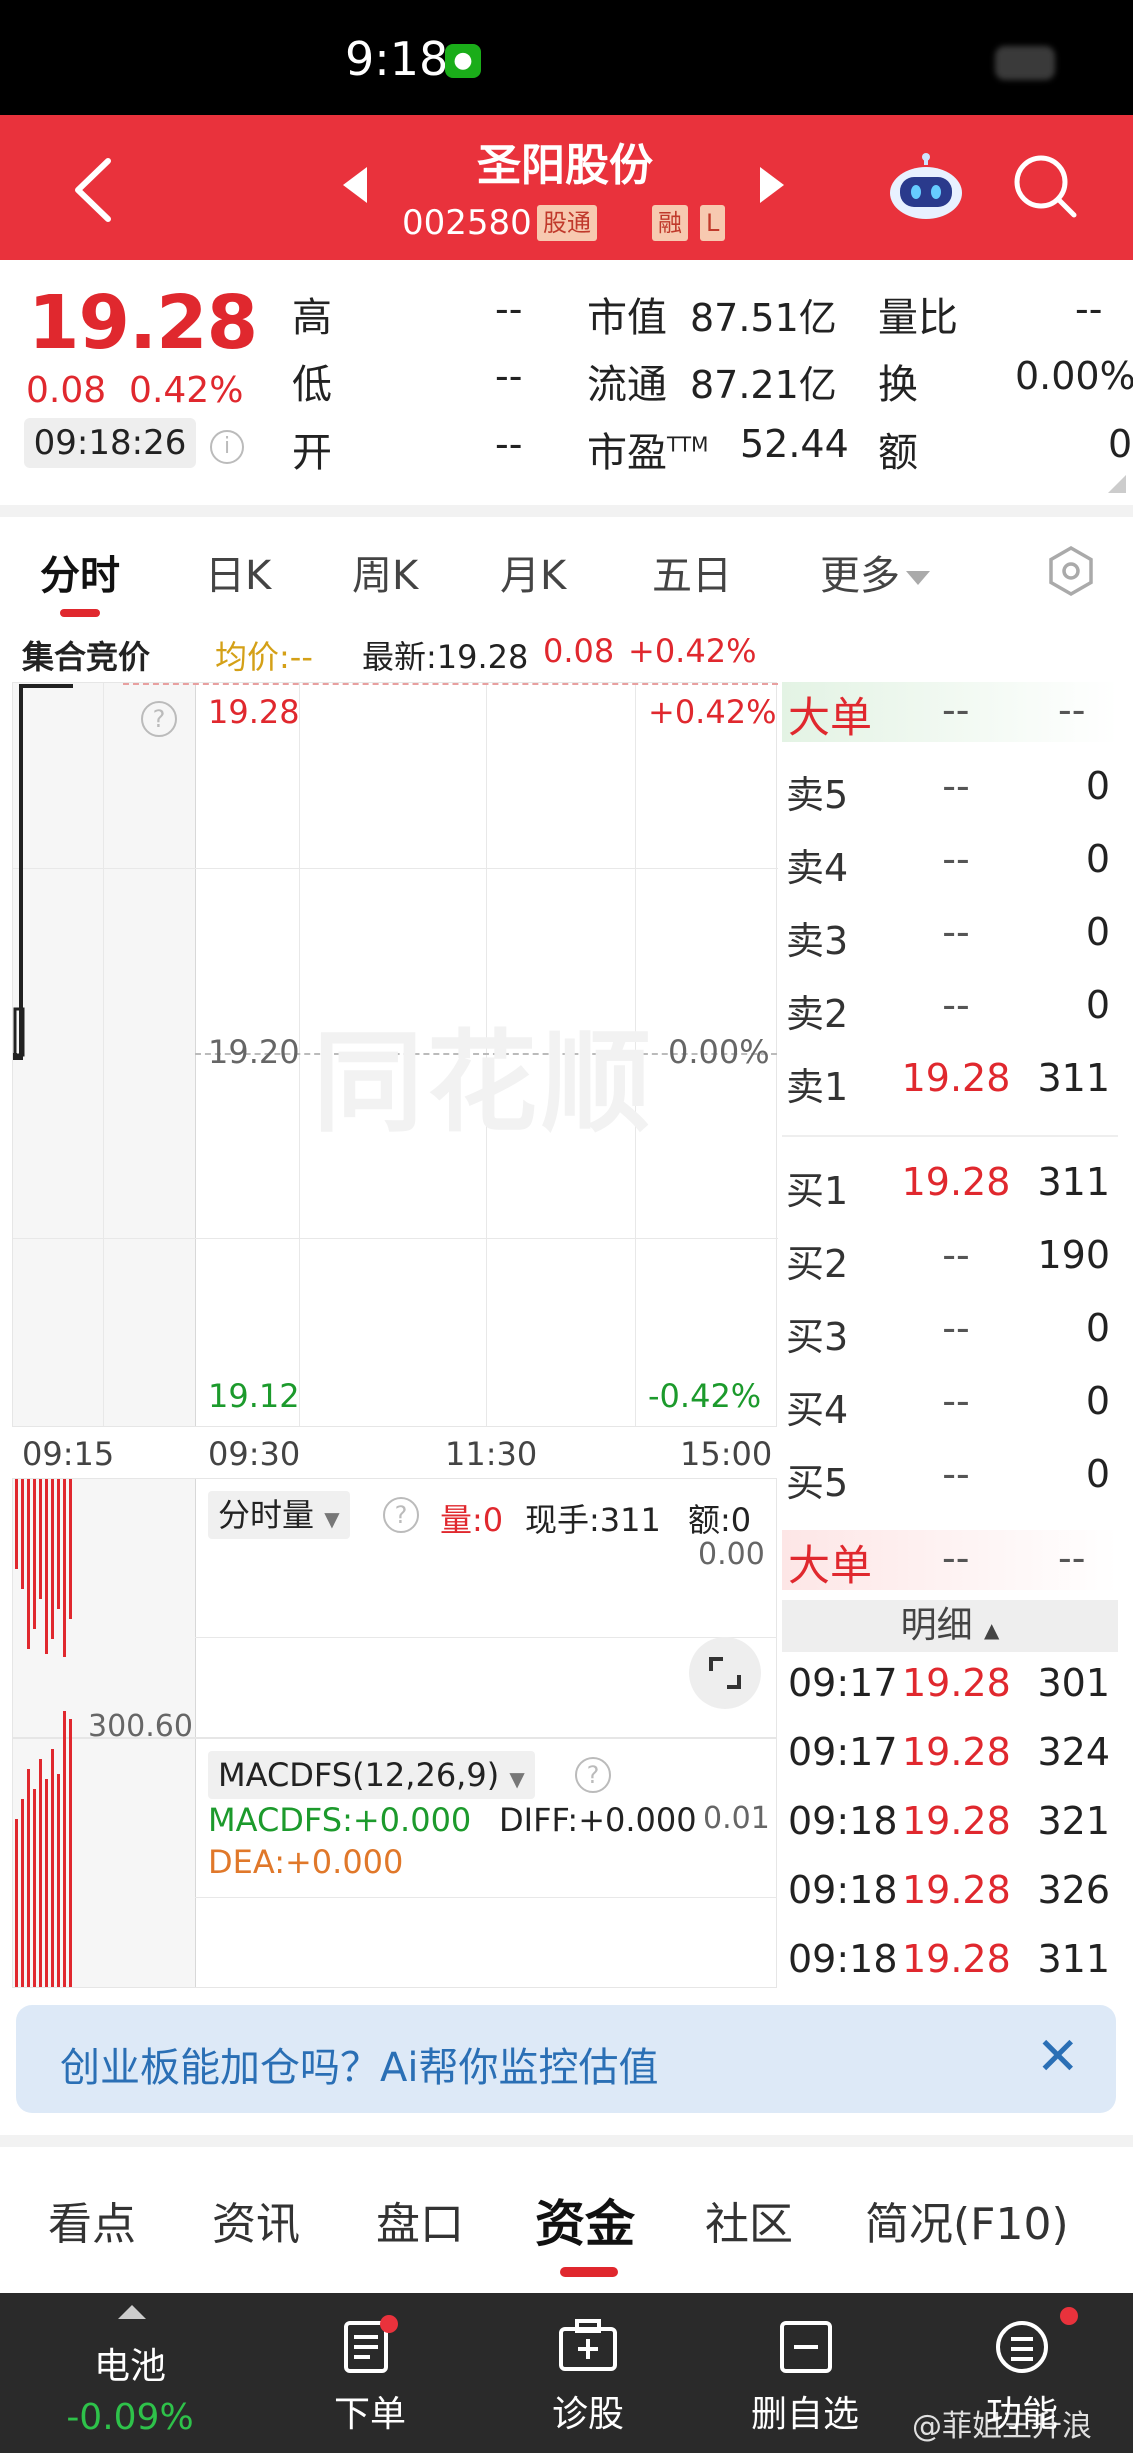  I want to click on time-label-0930: 09:30, so click(254, 1454).